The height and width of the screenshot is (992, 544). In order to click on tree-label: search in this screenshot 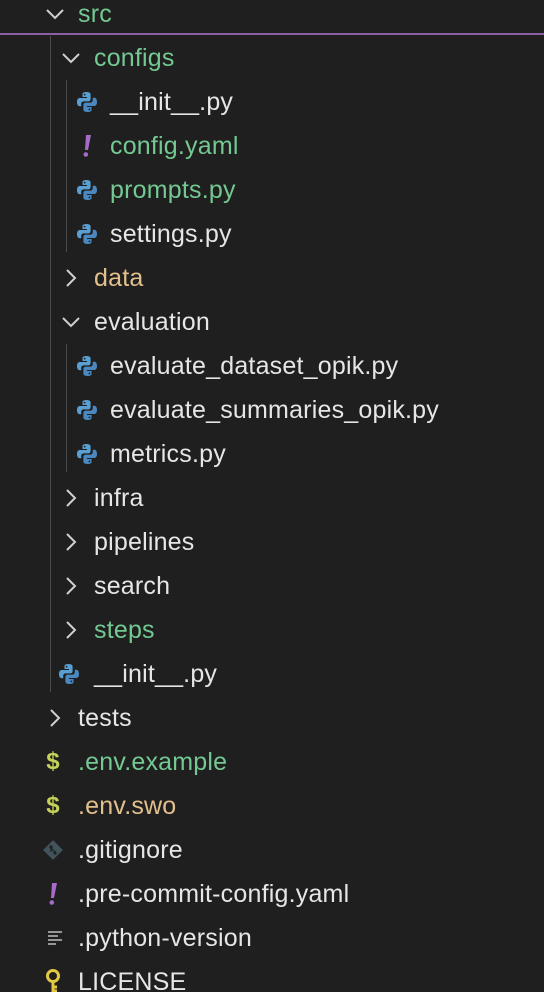, I will do `click(132, 585)`.